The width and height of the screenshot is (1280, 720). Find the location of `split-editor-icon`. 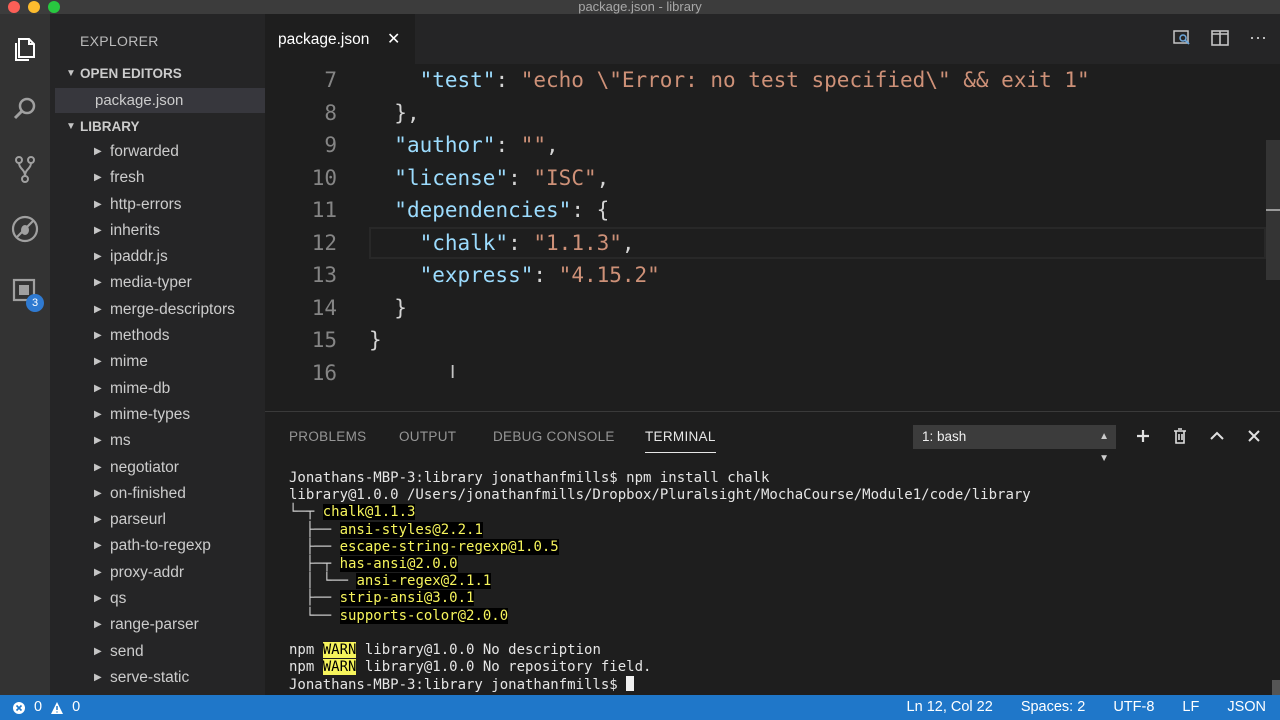

split-editor-icon is located at coordinates (1220, 38).